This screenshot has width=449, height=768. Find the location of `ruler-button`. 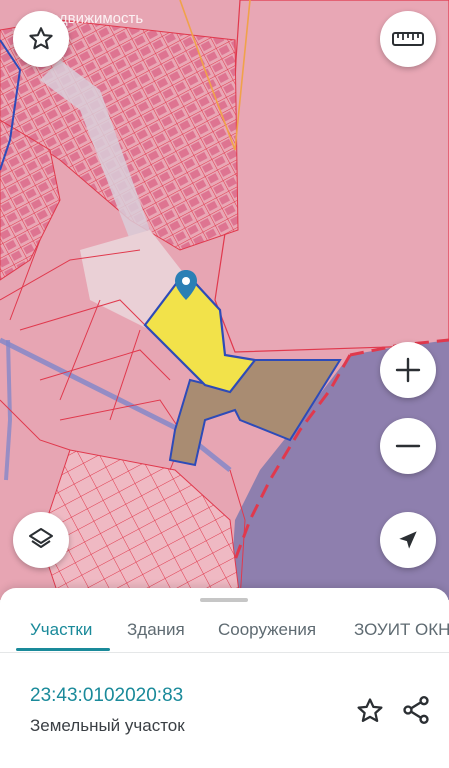

ruler-button is located at coordinates (408, 39).